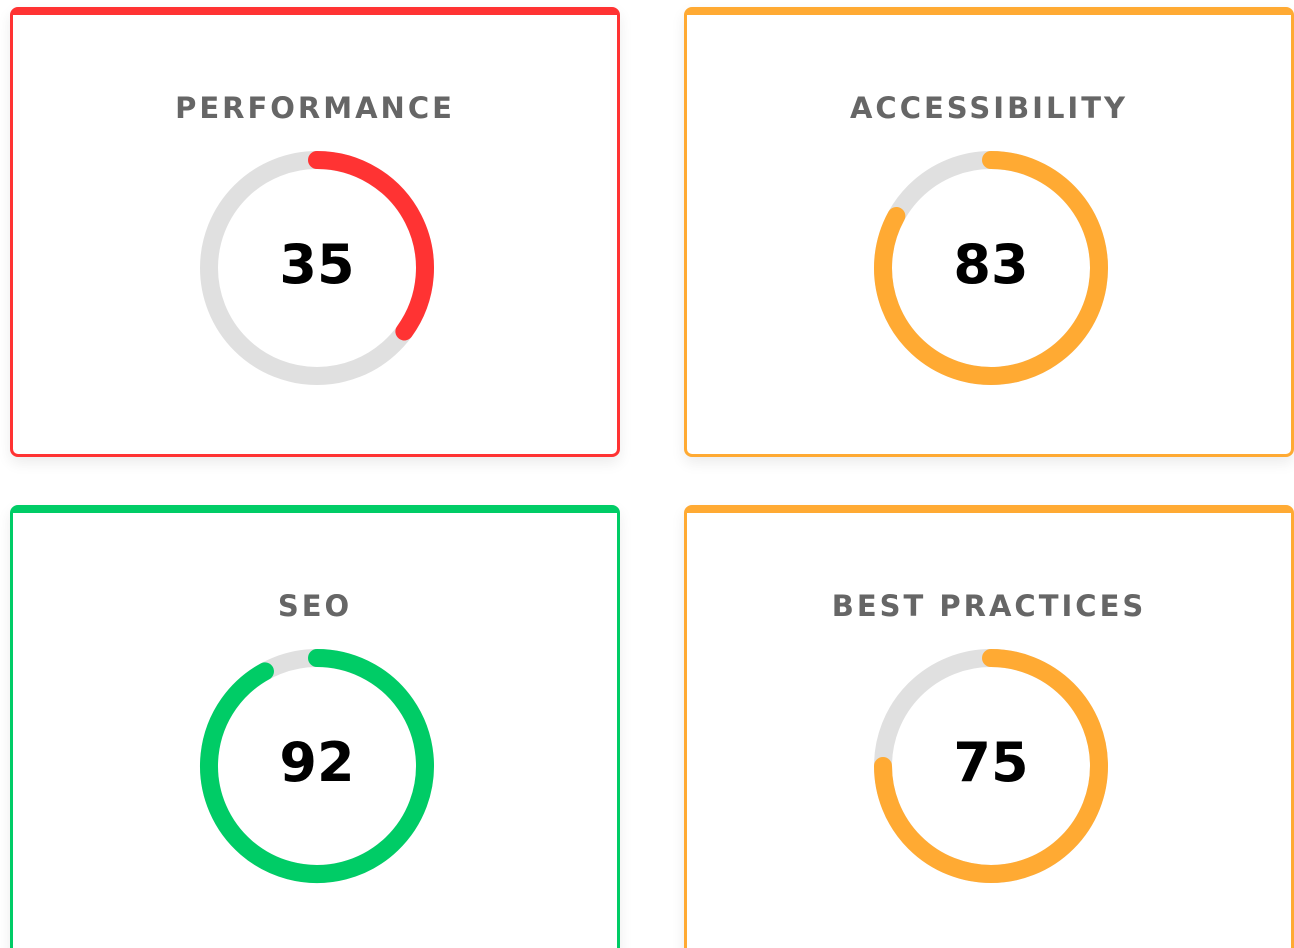 The height and width of the screenshot is (948, 1294). What do you see at coordinates (315, 108) in the screenshot?
I see `card-title: PERFORMANCE` at bounding box center [315, 108].